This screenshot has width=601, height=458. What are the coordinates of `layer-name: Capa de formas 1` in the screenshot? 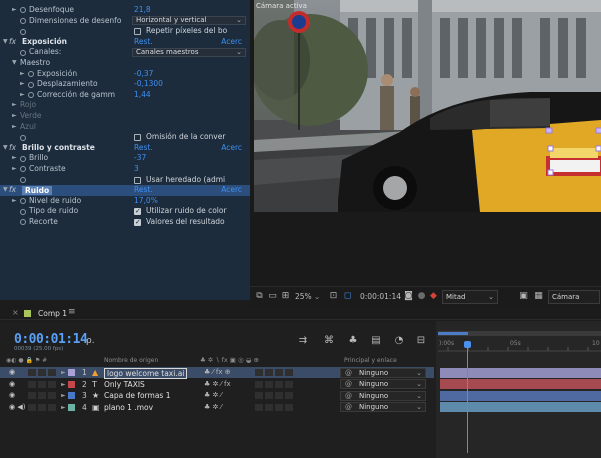 It's located at (137, 395).